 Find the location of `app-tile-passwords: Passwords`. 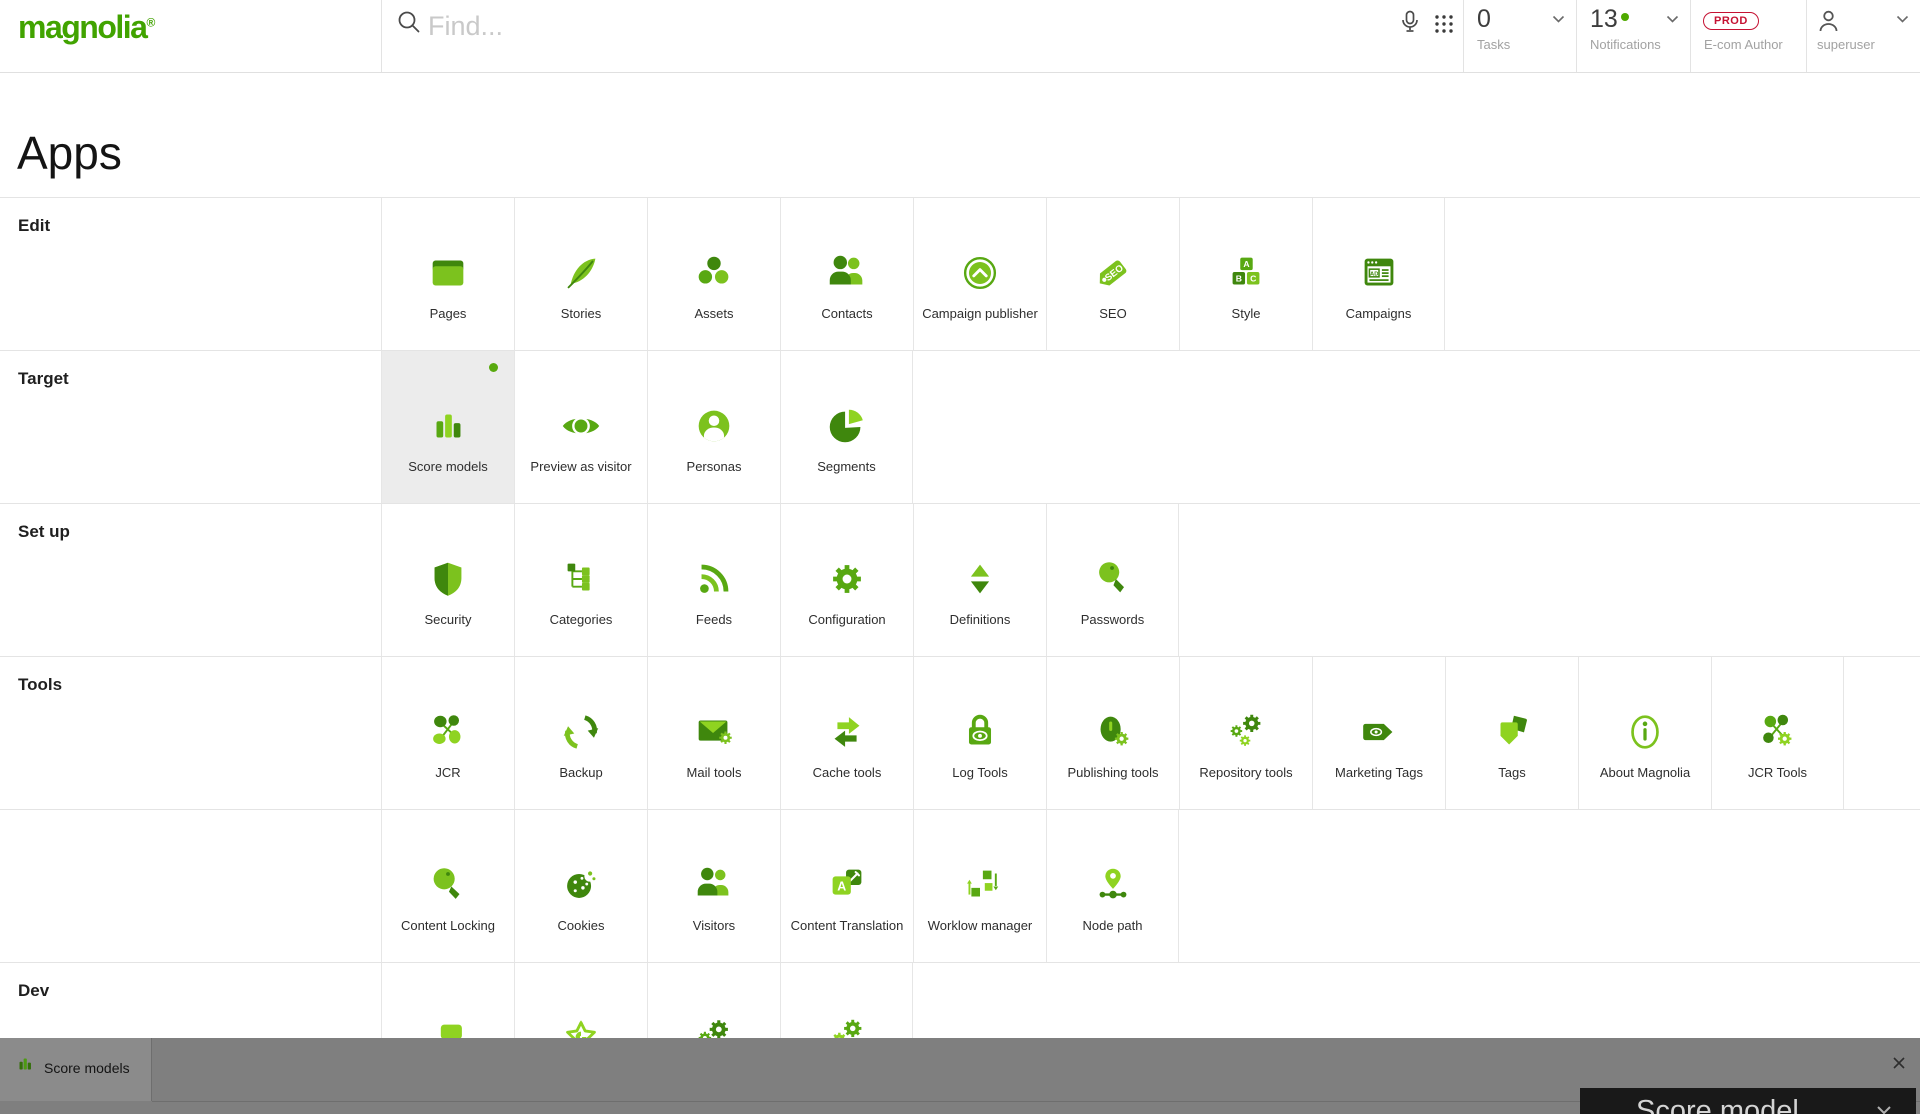

app-tile-passwords: Passwords is located at coordinates (1112, 580).